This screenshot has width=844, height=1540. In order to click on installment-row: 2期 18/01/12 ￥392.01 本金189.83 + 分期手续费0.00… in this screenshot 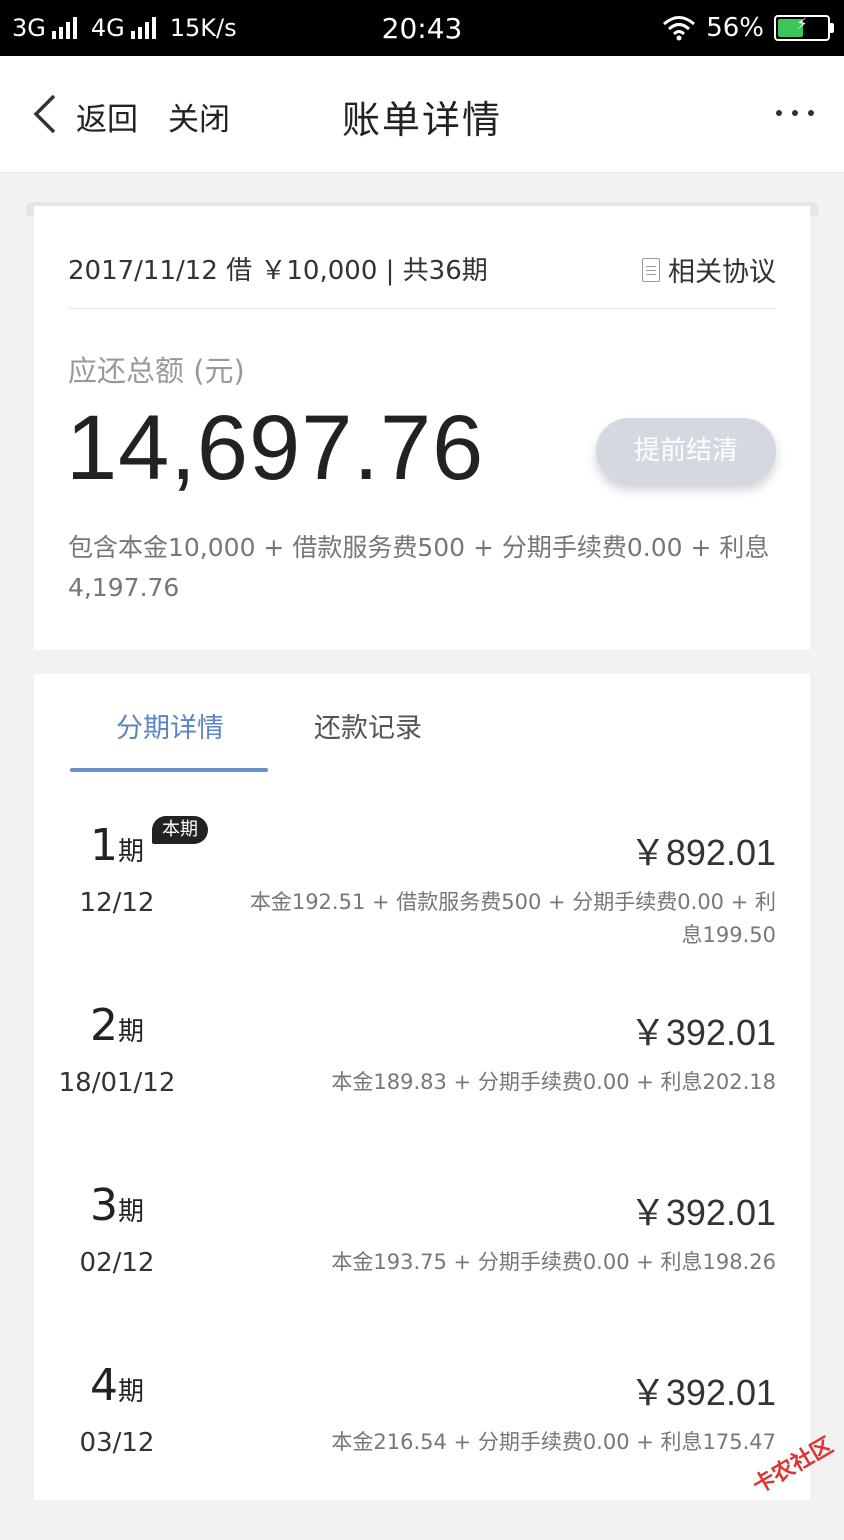, I will do `click(422, 1090)`.